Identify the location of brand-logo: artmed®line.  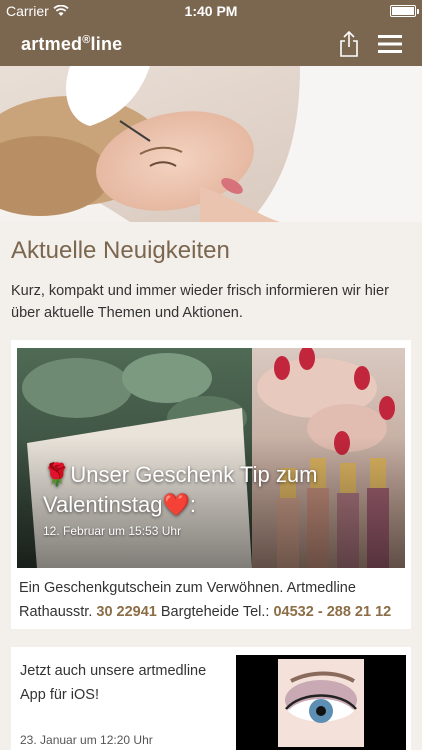
(71, 44).